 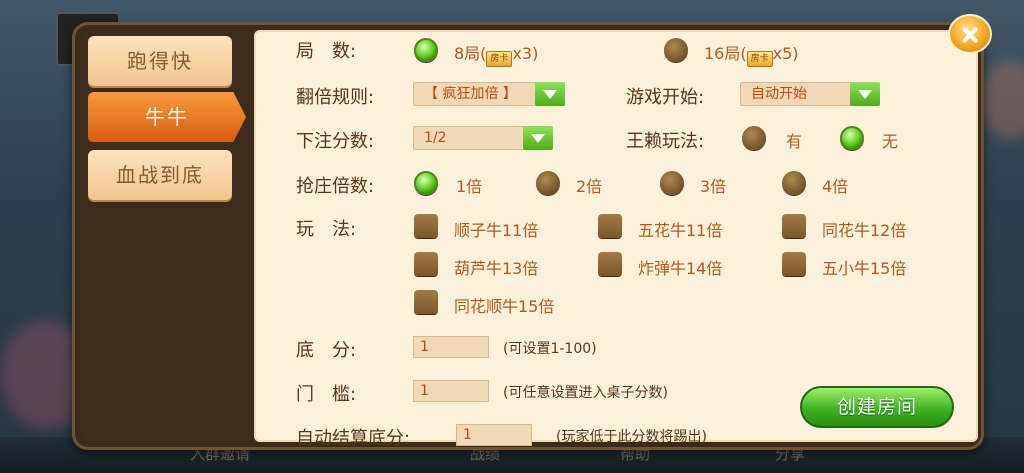 I want to click on play-rules-label: 玩 法:, so click(x=326, y=229).